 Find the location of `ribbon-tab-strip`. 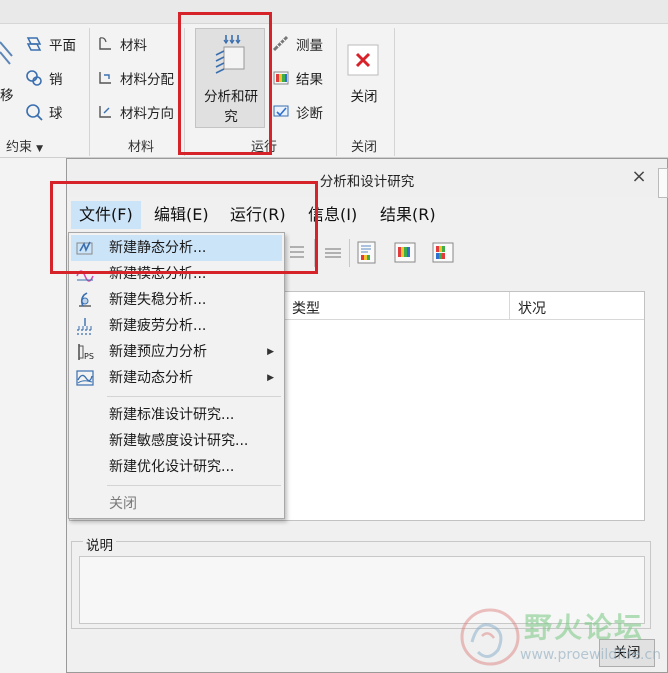

ribbon-tab-strip is located at coordinates (334, 12).